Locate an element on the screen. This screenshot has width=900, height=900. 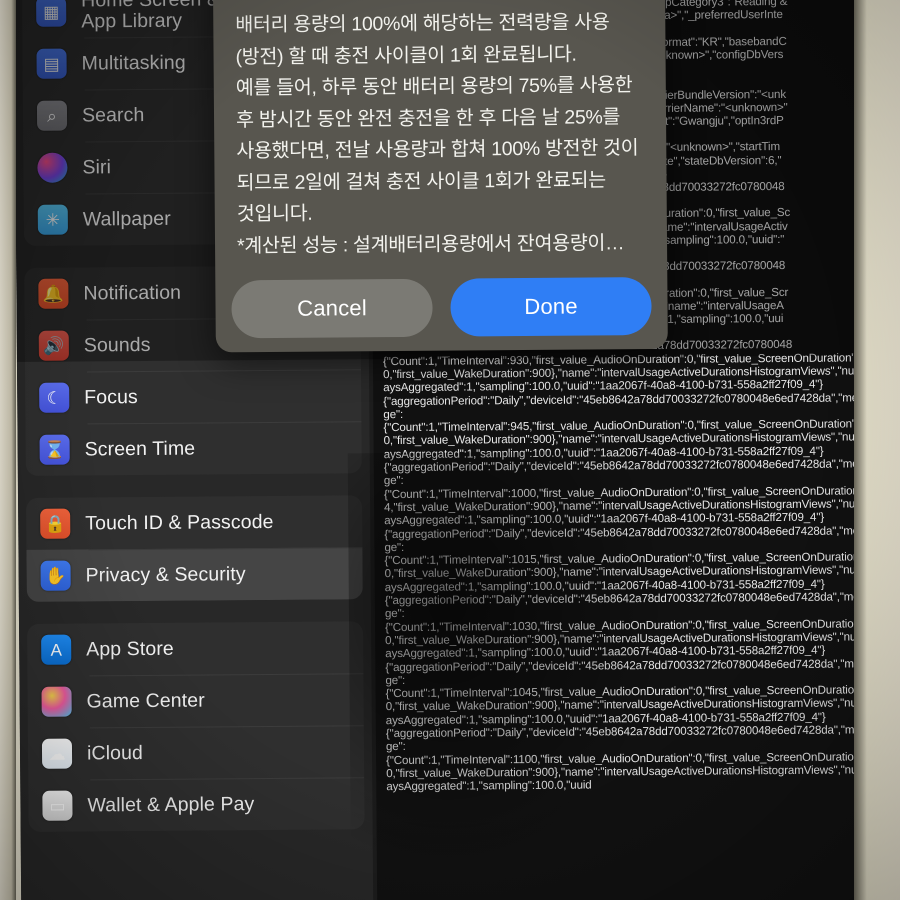
dialog-body-line: 배터리 용량의 100%에 해당하는 전력량을 사용 is located at coordinates (422, 24).